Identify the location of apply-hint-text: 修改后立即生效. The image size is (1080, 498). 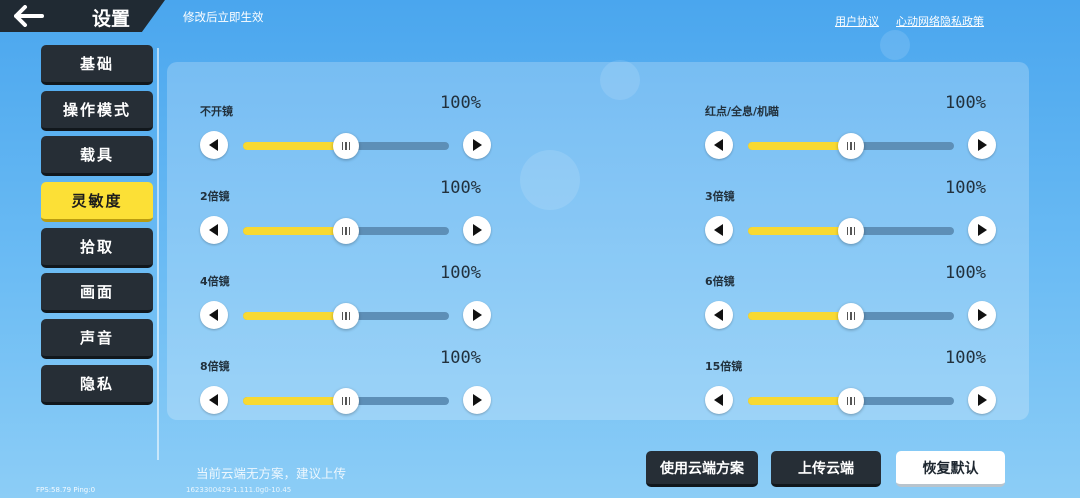
(223, 17).